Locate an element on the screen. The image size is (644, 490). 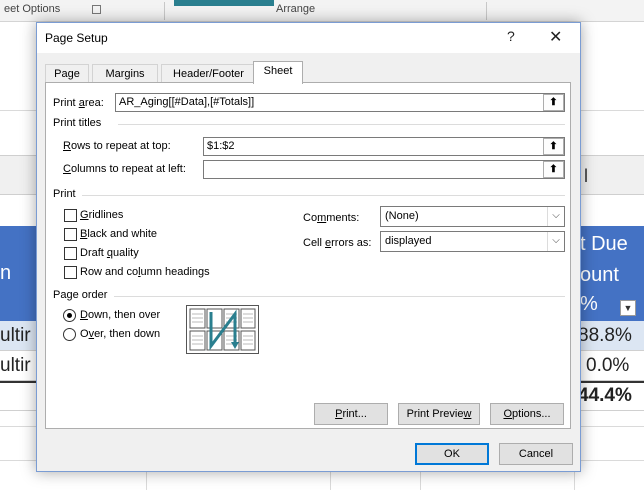
tab-header-footer: Header/Footer is located at coordinates (208, 73).